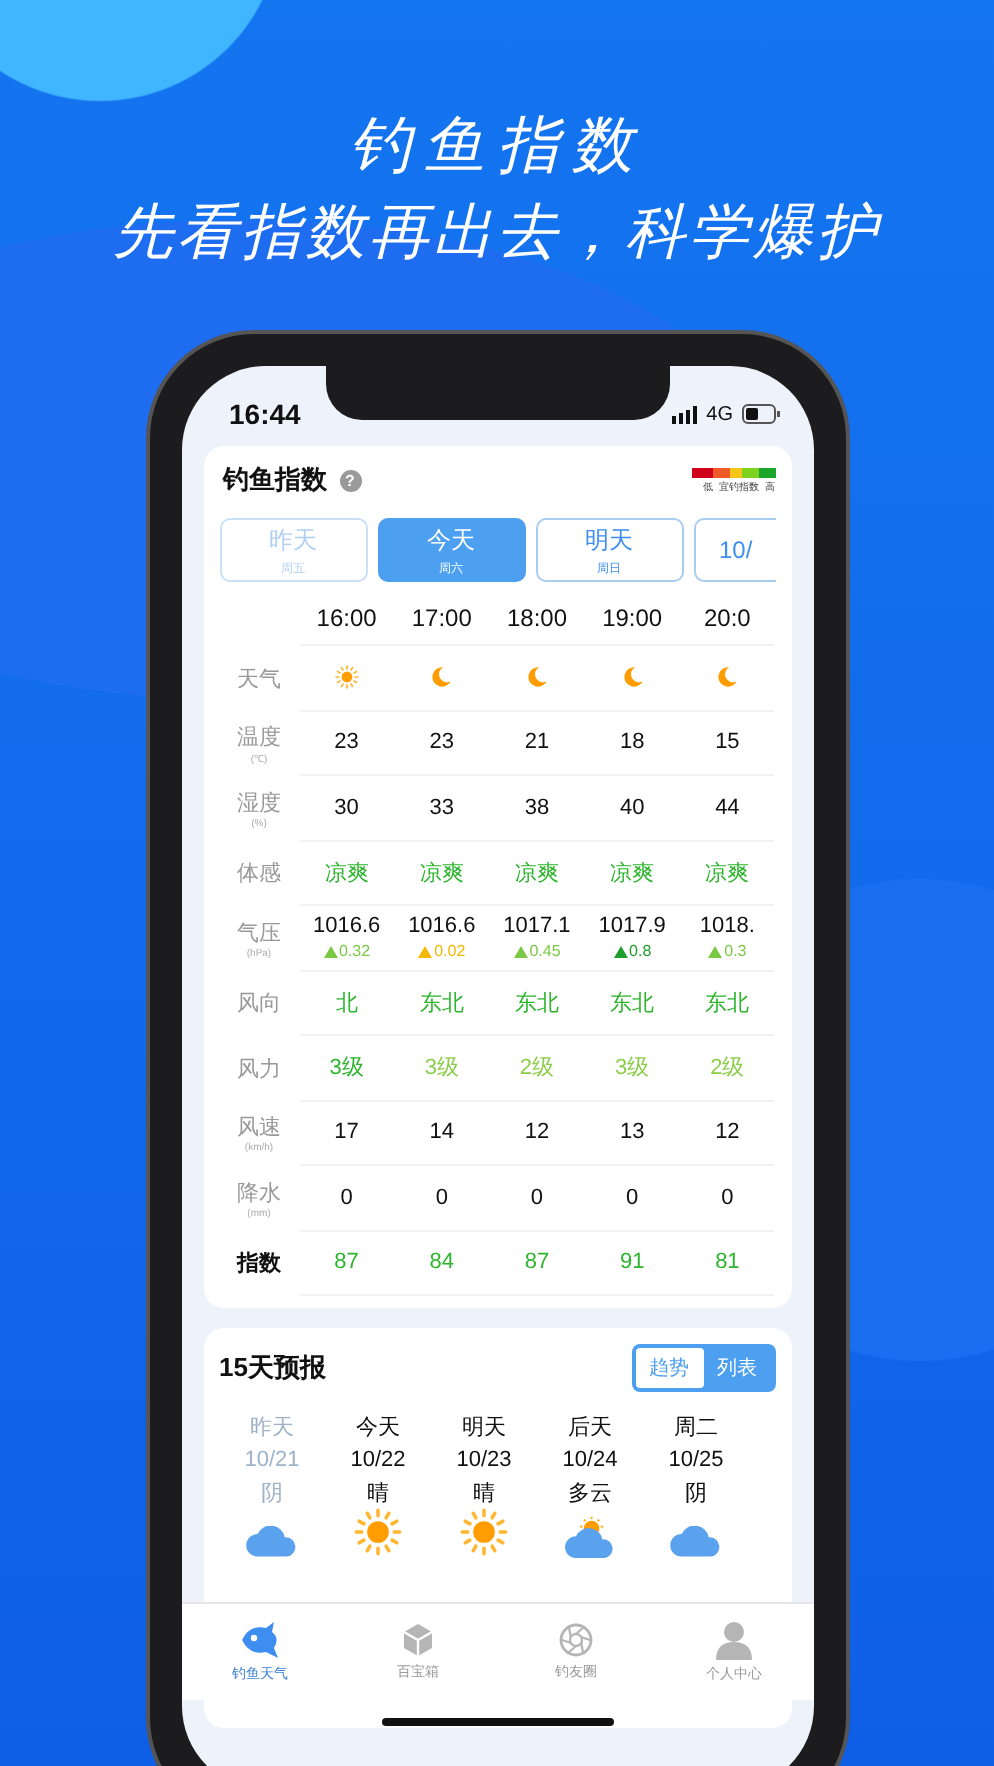 The width and height of the screenshot is (994, 1766). Describe the element at coordinates (484, 1460) in the screenshot. I see `date-label: 10/23` at that location.